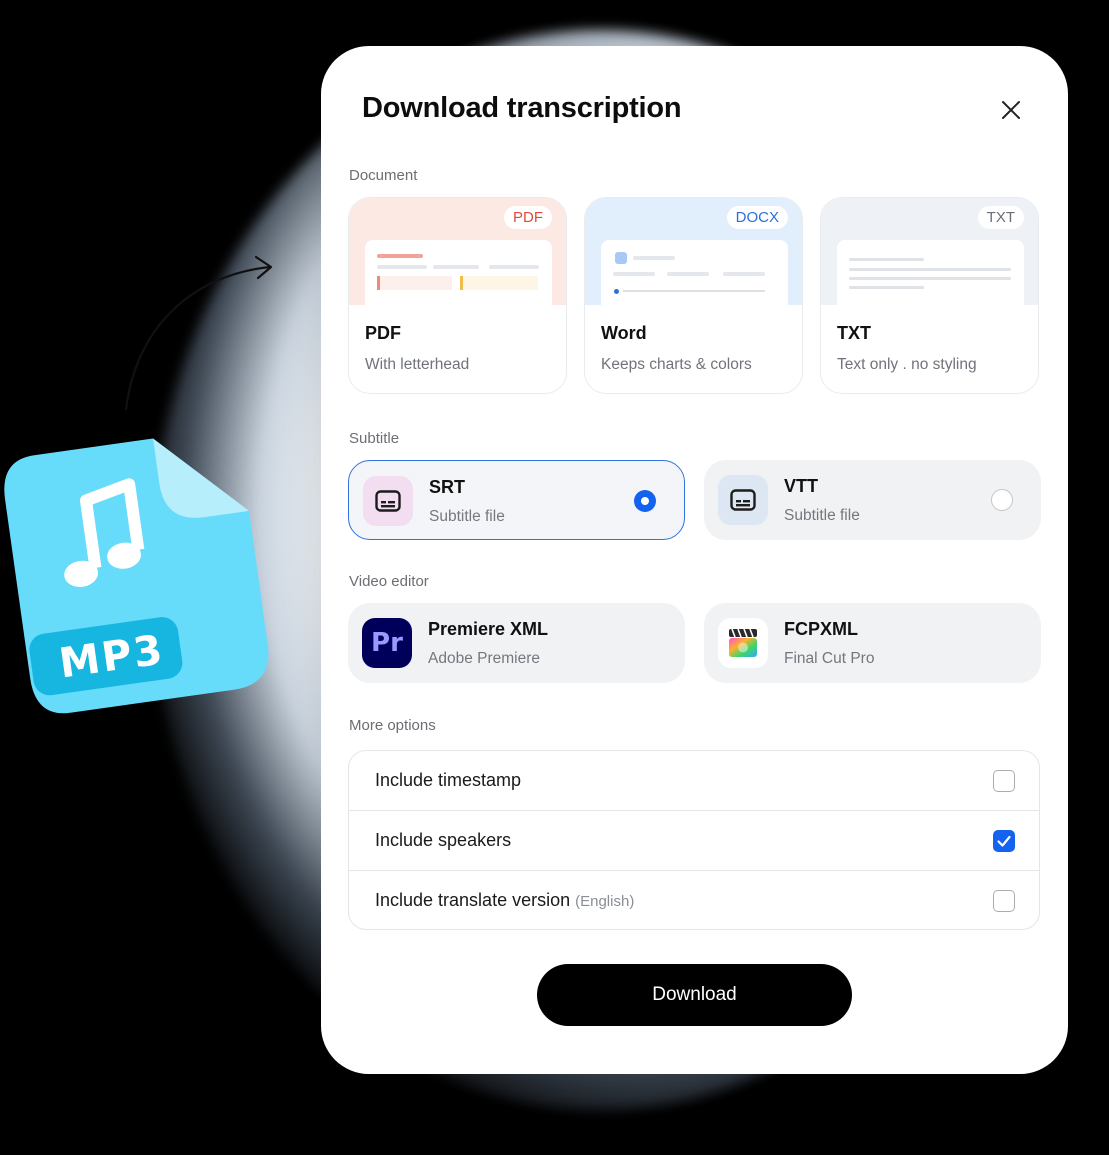  What do you see at coordinates (389, 581) in the screenshot?
I see `section-label-video-editor: Video editor` at bounding box center [389, 581].